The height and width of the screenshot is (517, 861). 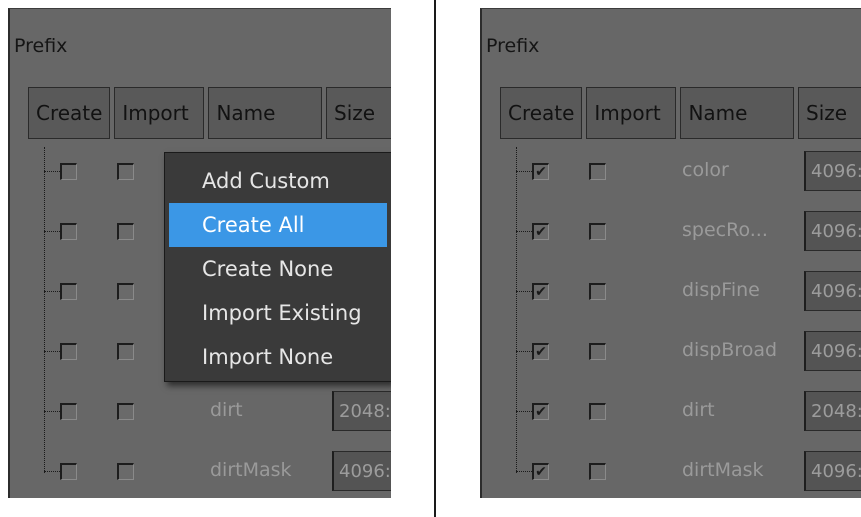 What do you see at coordinates (278, 225) in the screenshot?
I see `menu-item-create-all: Create All` at bounding box center [278, 225].